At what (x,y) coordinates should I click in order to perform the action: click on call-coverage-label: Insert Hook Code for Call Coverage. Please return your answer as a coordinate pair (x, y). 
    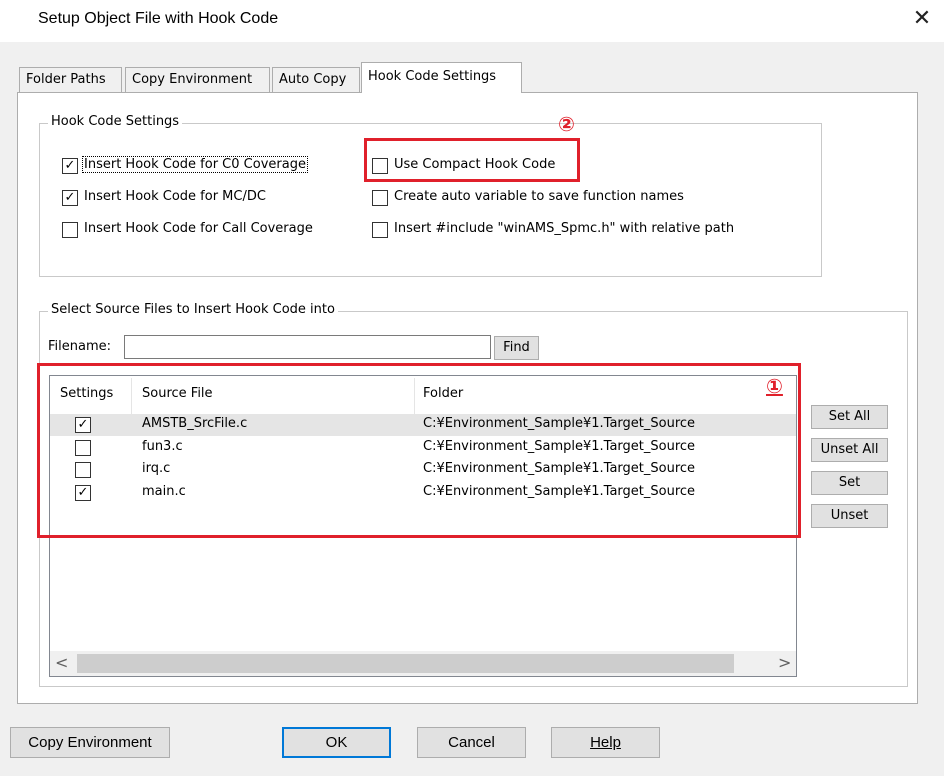
    Looking at the image, I should click on (198, 228).